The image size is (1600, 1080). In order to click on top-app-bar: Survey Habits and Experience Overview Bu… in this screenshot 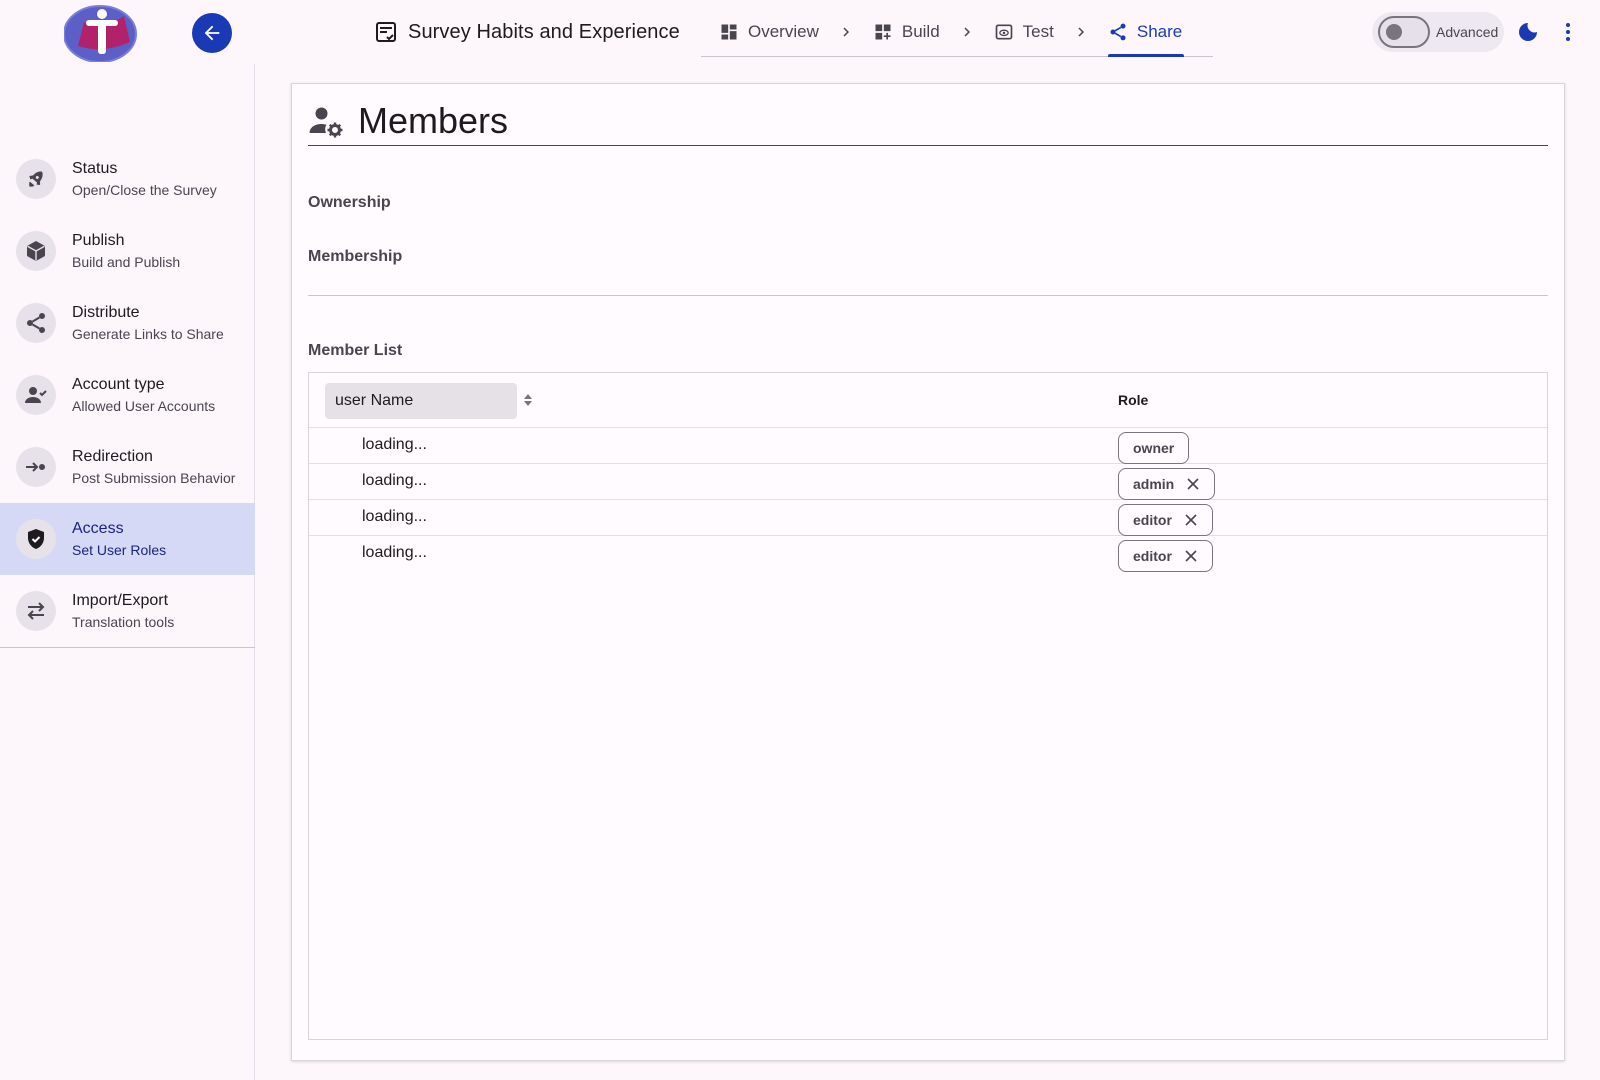, I will do `click(800, 32)`.